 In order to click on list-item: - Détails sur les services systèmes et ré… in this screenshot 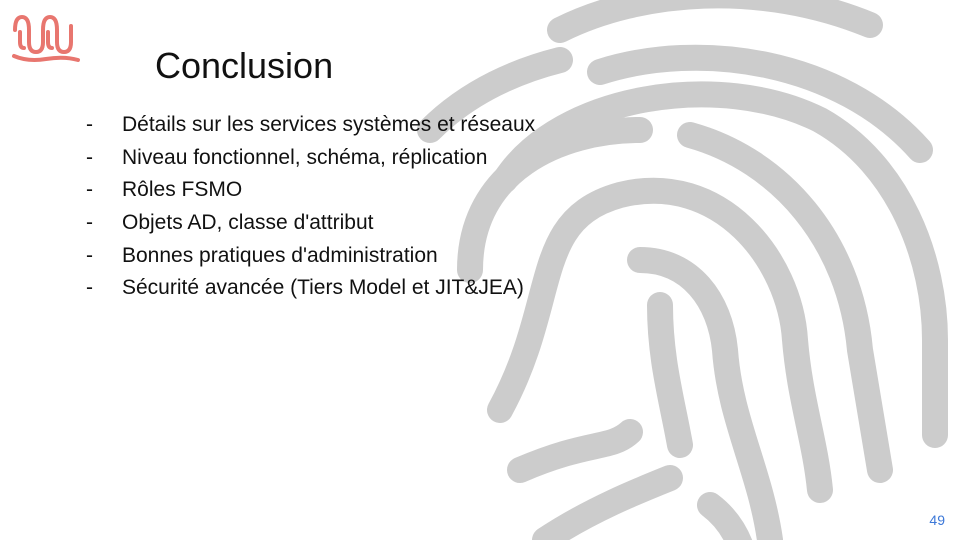, I will do `click(310, 125)`.